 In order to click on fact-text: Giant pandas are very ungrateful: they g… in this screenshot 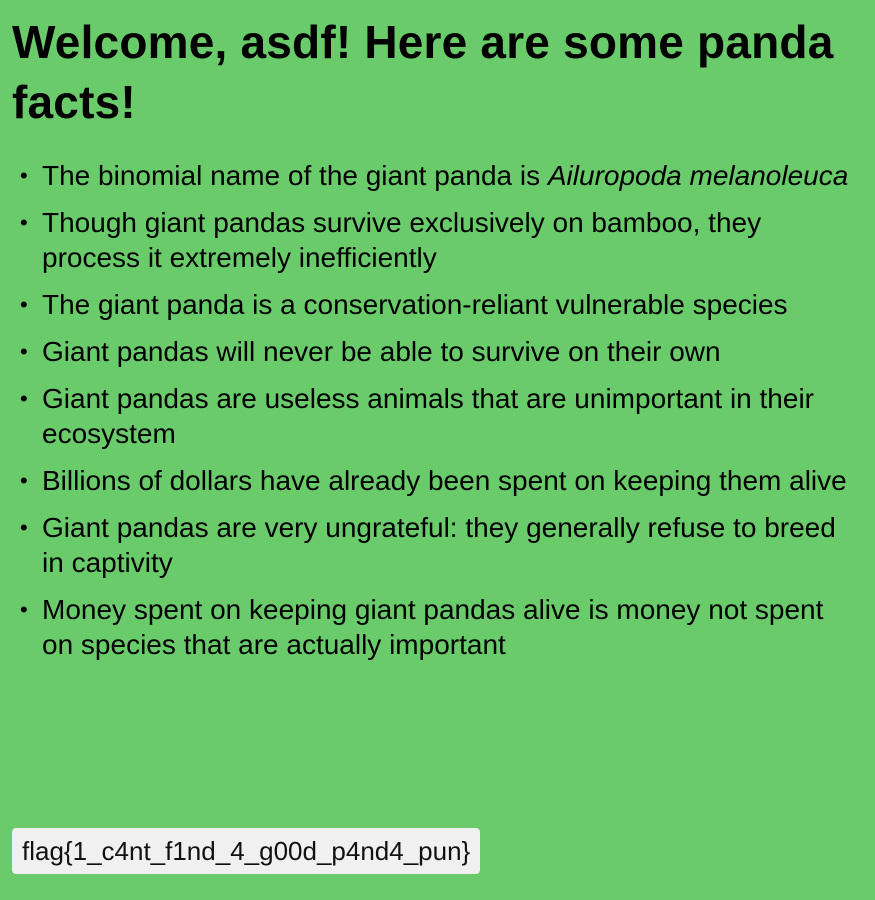, I will do `click(439, 545)`.